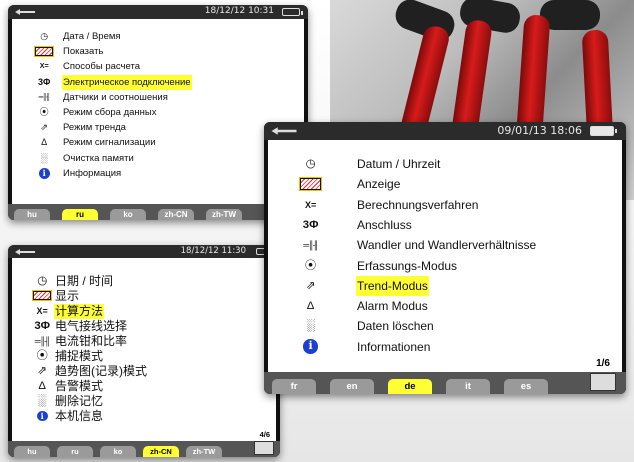 The image size is (634, 462). What do you see at coordinates (158, 173) in the screenshot?
I see `menu-item: i Информация` at bounding box center [158, 173].